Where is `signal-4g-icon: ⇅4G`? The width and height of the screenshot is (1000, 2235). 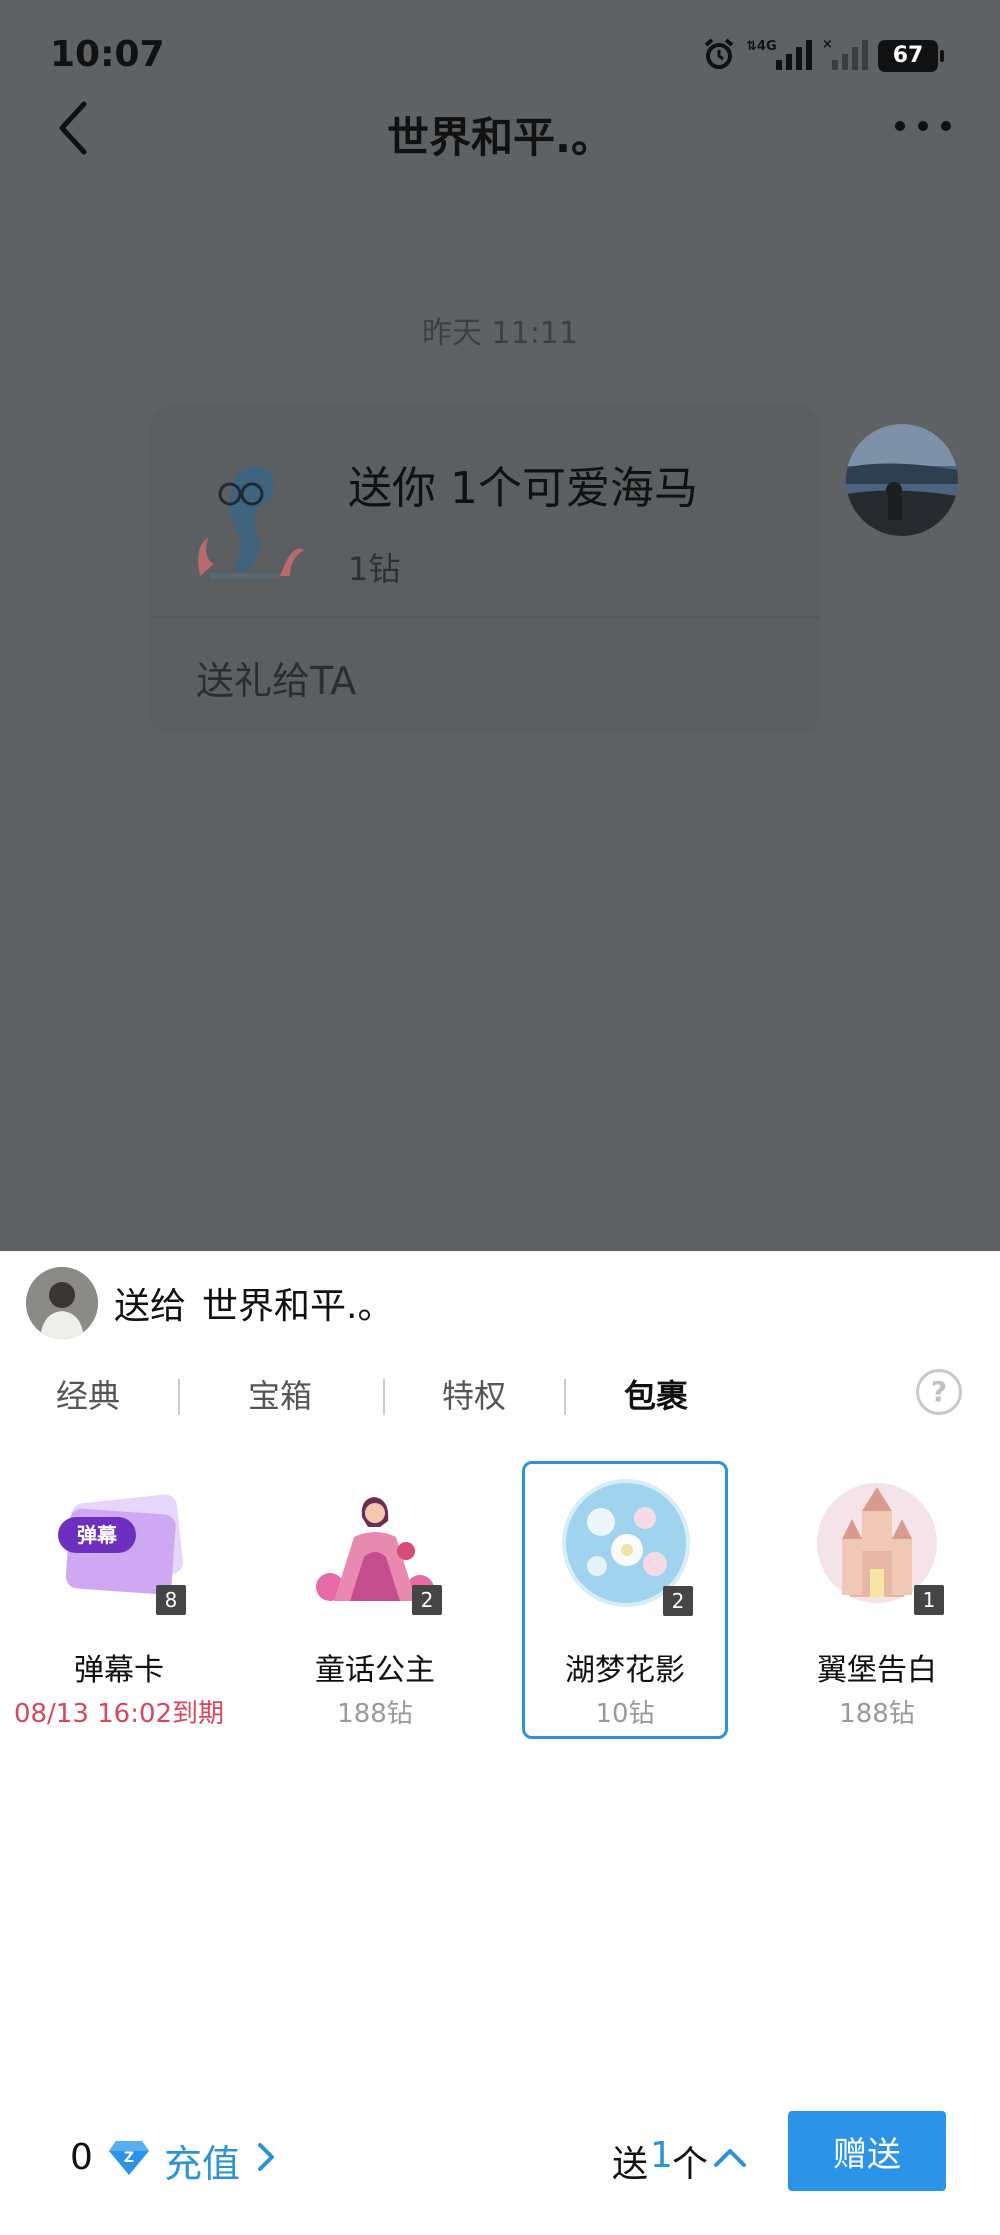
signal-4g-icon: ⇅4G is located at coordinates (779, 56).